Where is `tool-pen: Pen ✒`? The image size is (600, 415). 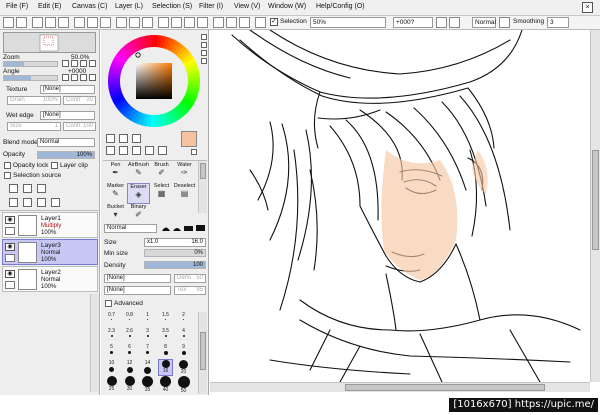
tool-pen: Pen ✒ is located at coordinates (115, 172).